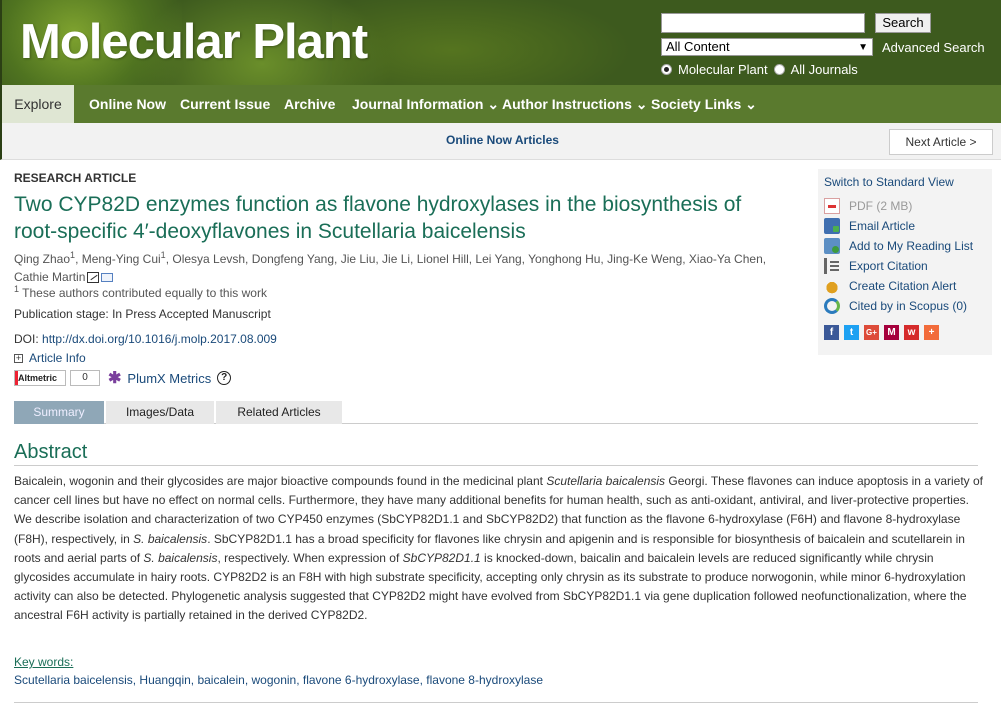 The height and width of the screenshot is (711, 1001). Describe the element at coordinates (895, 306) in the screenshot. I see `cited-by-scopus-link: Cited by in Scopus (0)` at that location.